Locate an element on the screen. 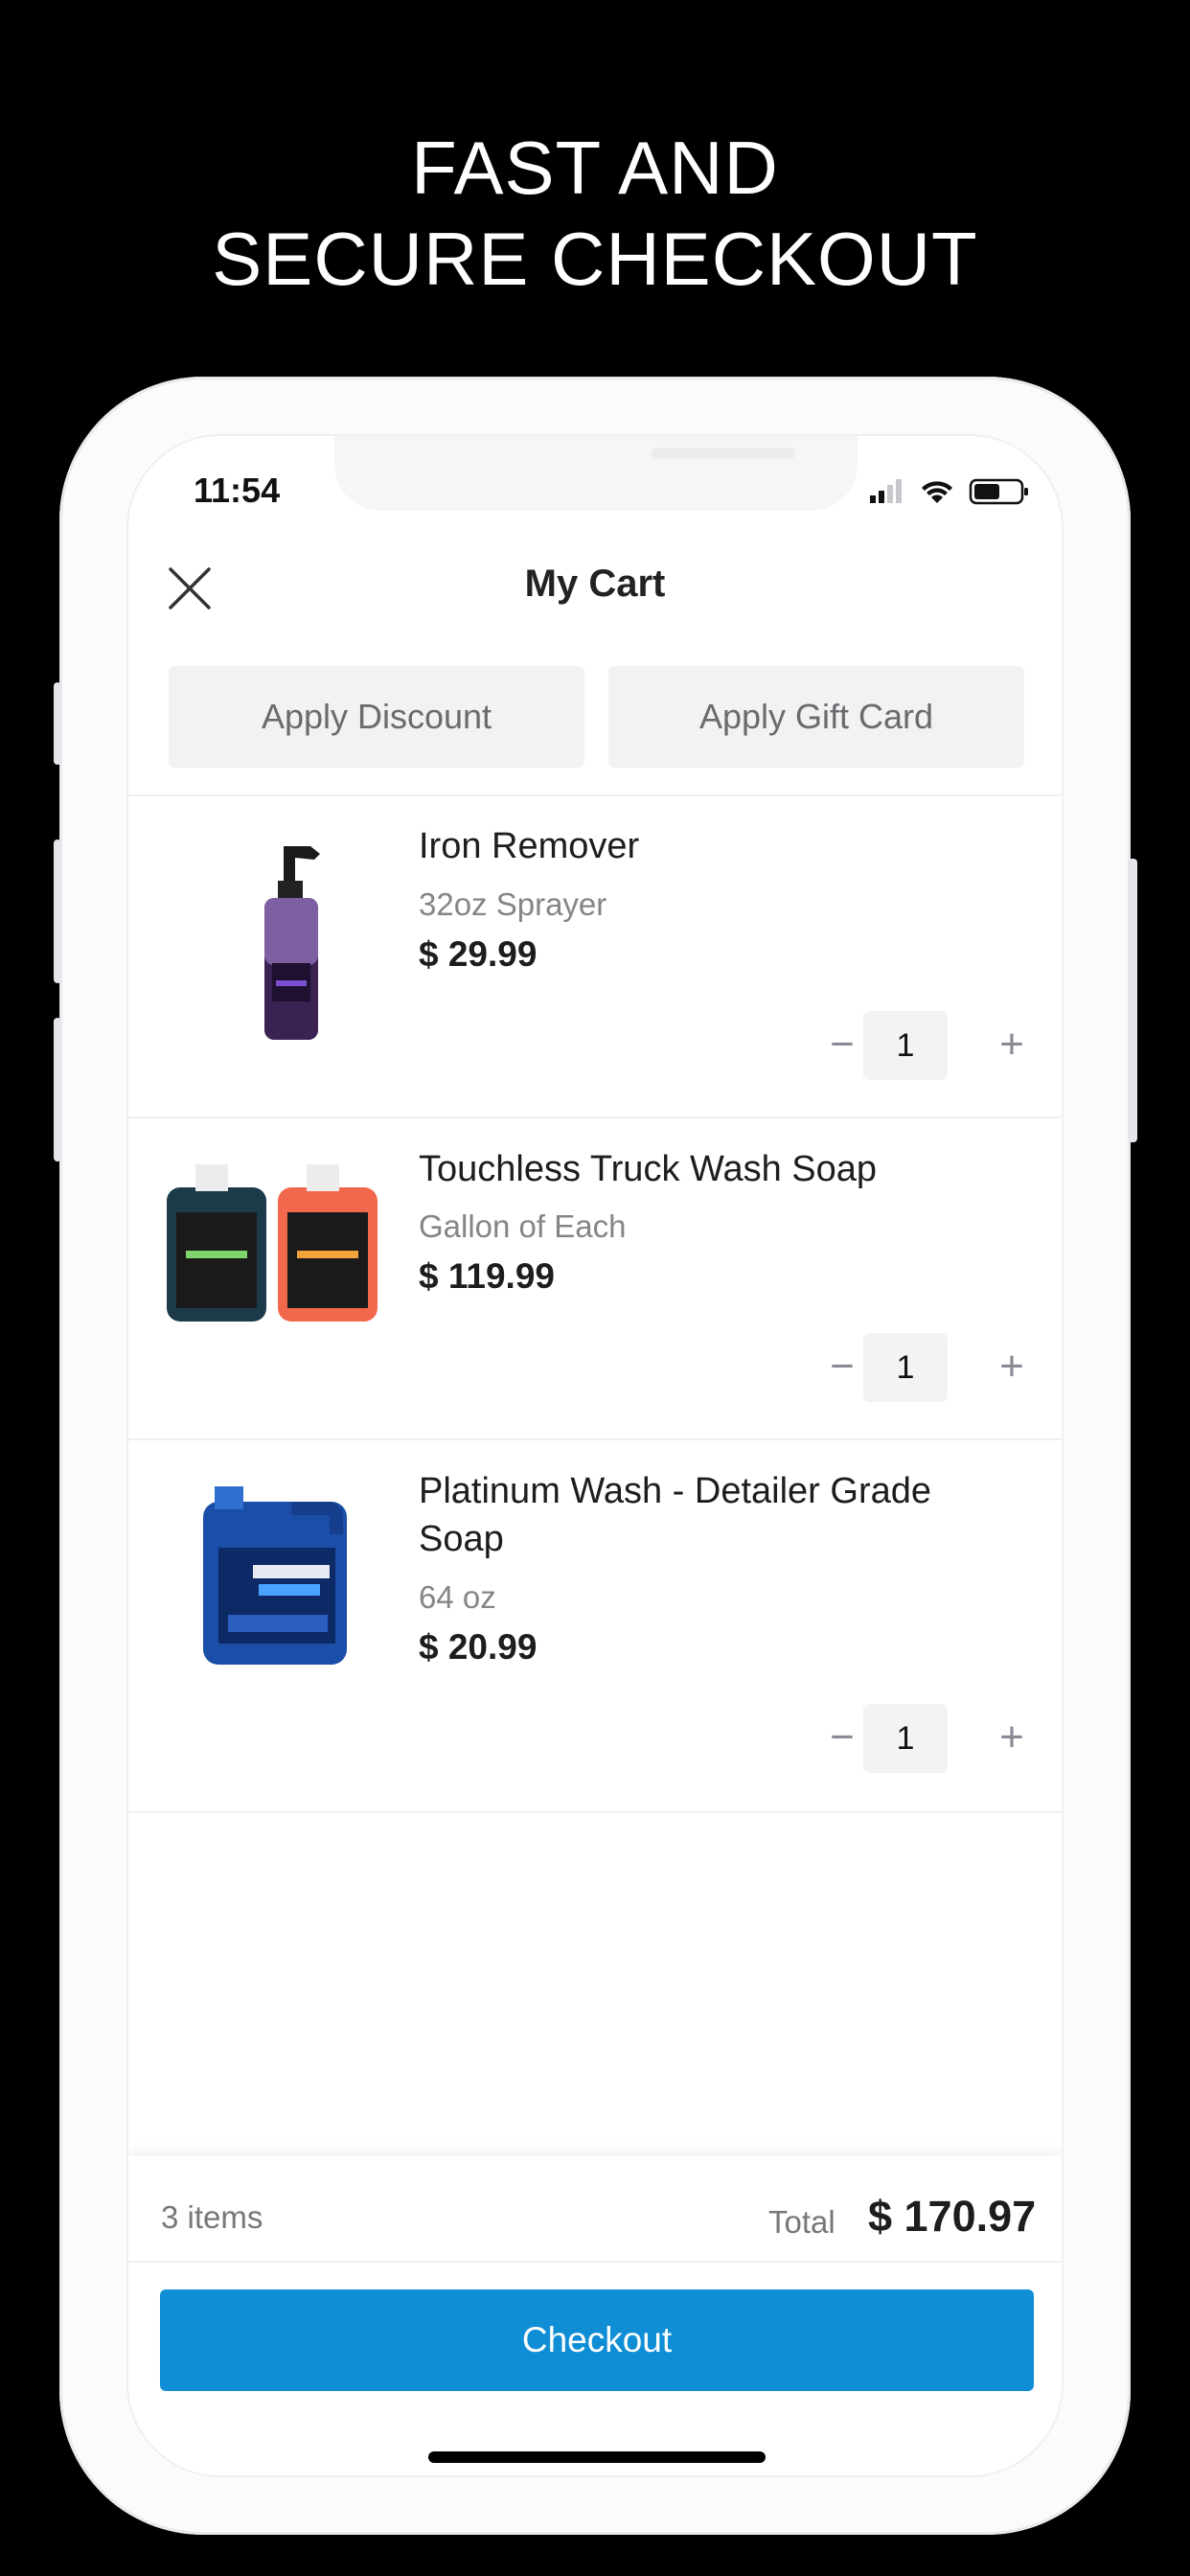  total-label: Total is located at coordinates (802, 2222).